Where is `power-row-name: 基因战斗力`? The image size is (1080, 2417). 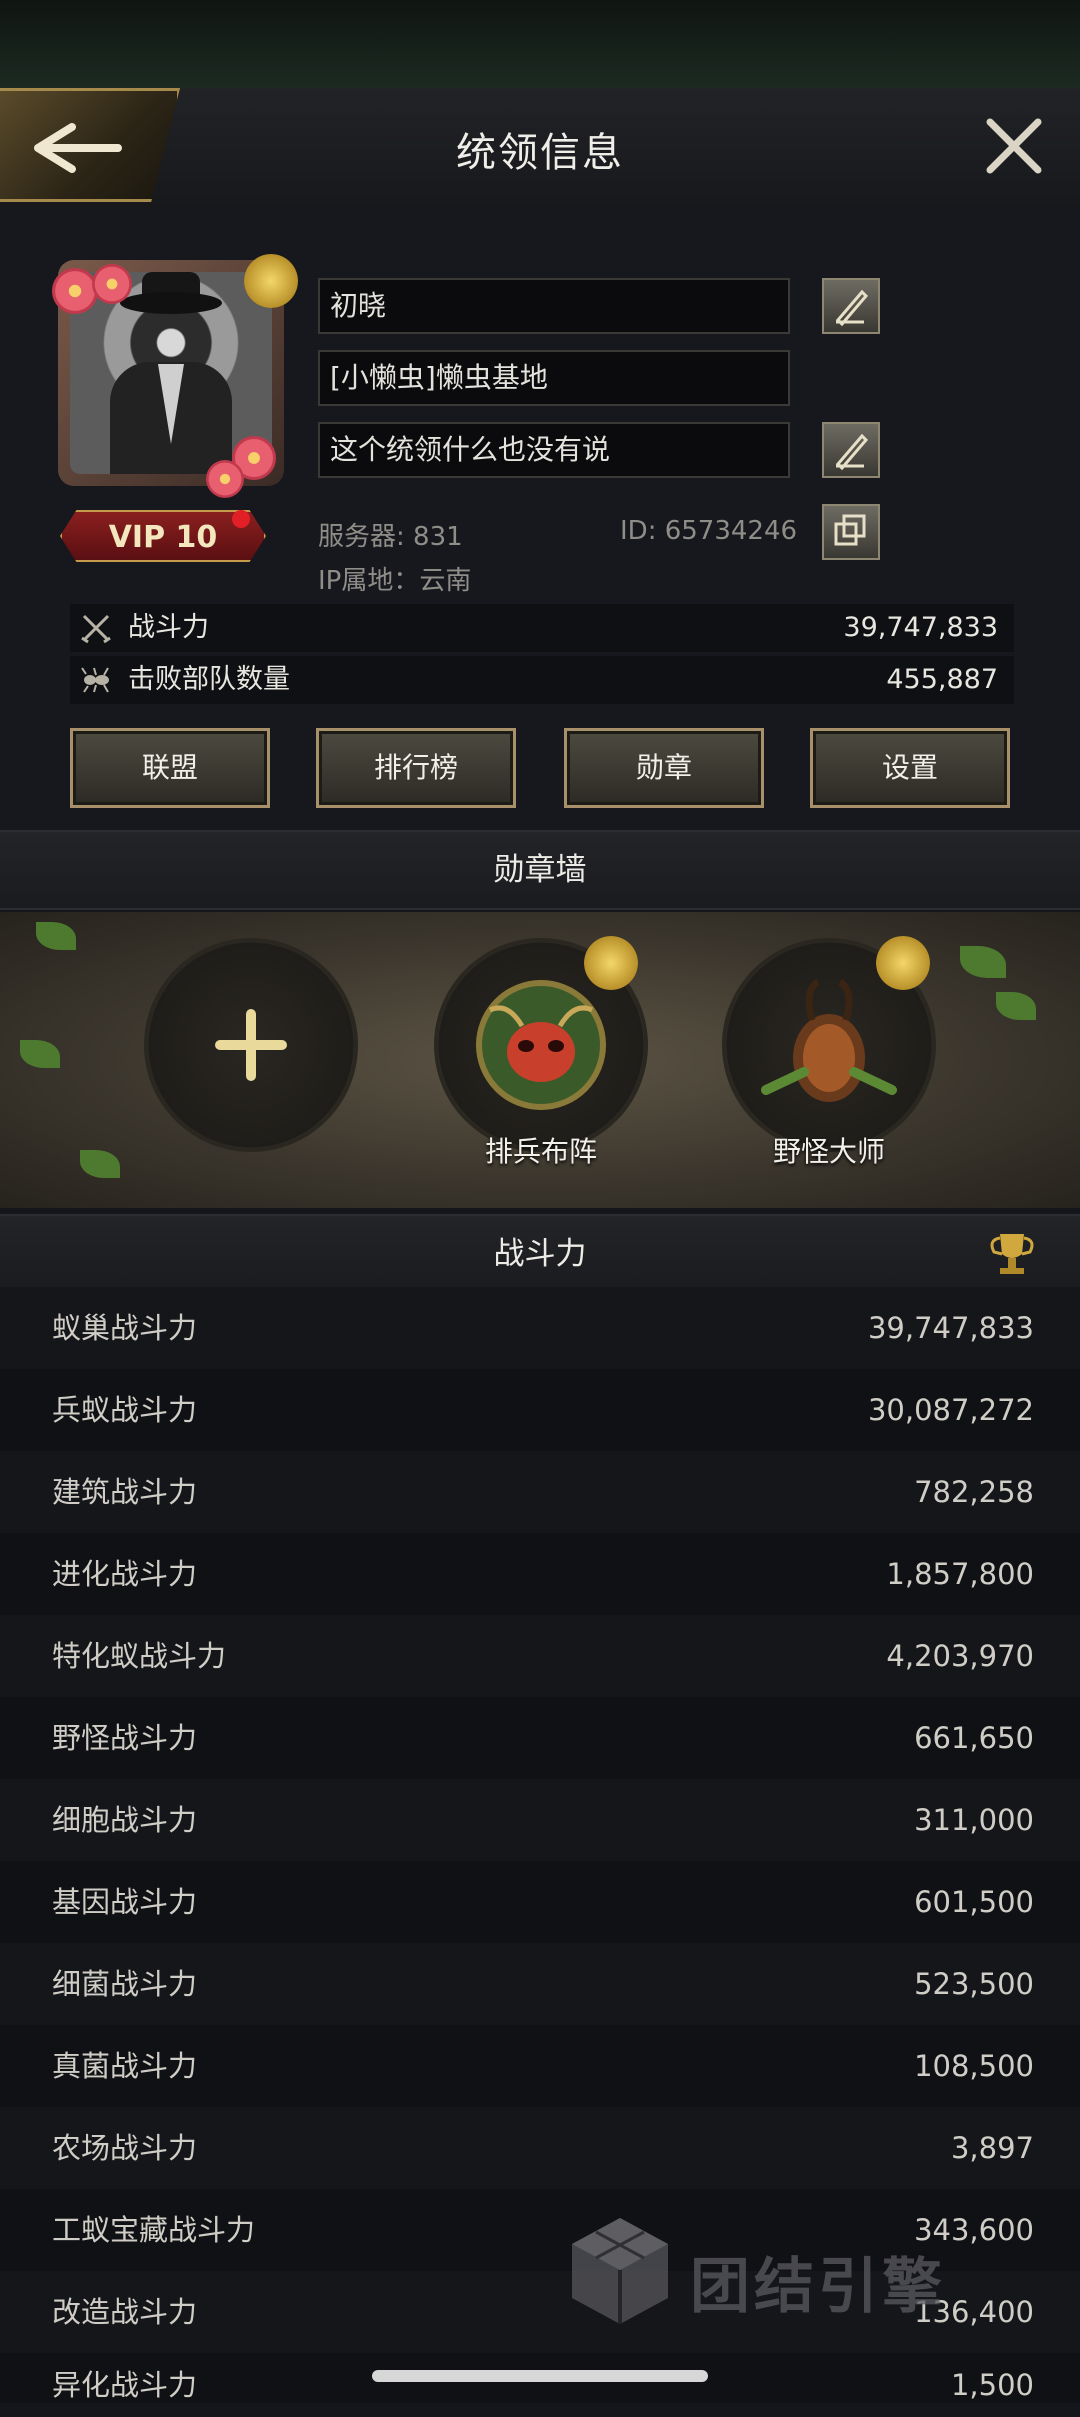 power-row-name: 基因战斗力 is located at coordinates (125, 1902).